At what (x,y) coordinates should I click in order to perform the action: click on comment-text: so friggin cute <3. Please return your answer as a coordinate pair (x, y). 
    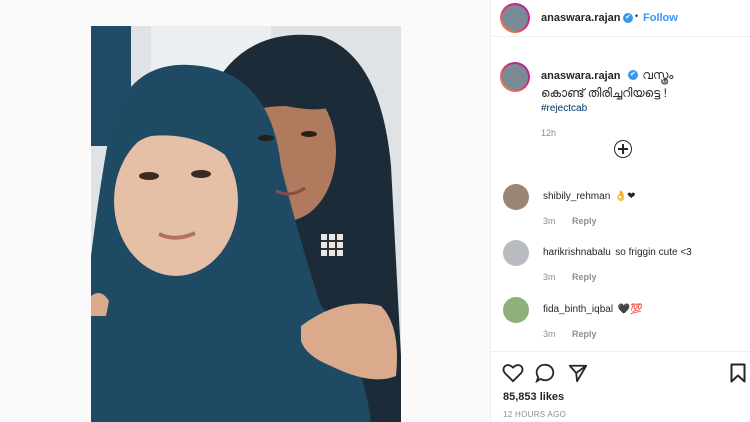
    Looking at the image, I should click on (653, 252).